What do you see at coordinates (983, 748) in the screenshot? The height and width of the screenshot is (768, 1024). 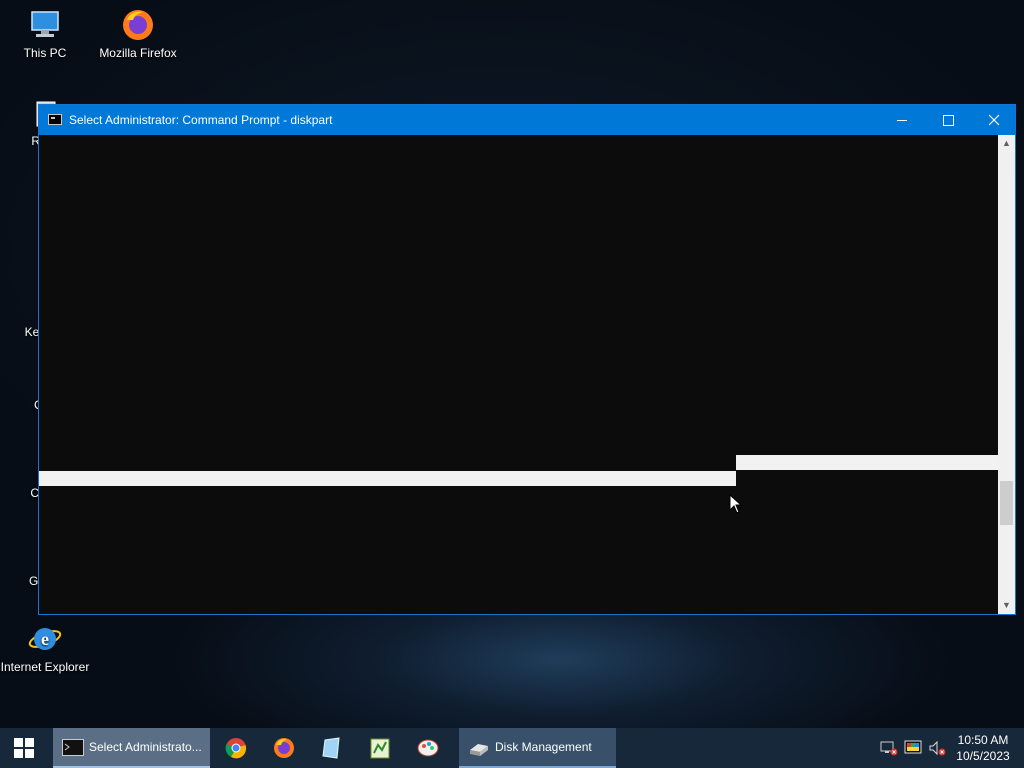 I see `system-clock: 10:50 AM 10/5/2023` at bounding box center [983, 748].